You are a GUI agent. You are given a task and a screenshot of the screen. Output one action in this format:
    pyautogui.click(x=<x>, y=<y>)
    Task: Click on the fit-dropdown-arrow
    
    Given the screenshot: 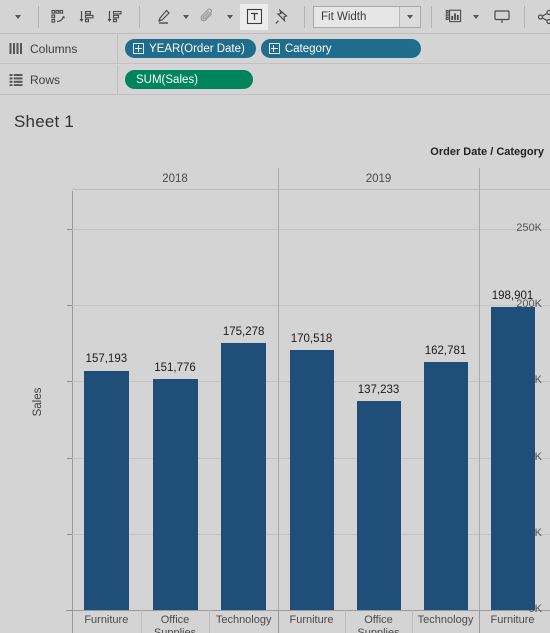 What is the action you would take?
    pyautogui.click(x=409, y=16)
    